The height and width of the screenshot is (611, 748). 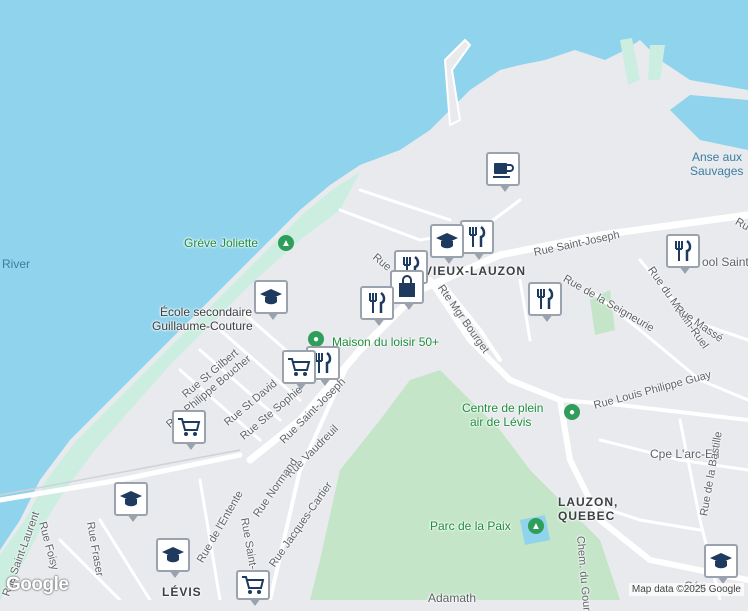 I want to click on centre-icon: ●, so click(x=572, y=412).